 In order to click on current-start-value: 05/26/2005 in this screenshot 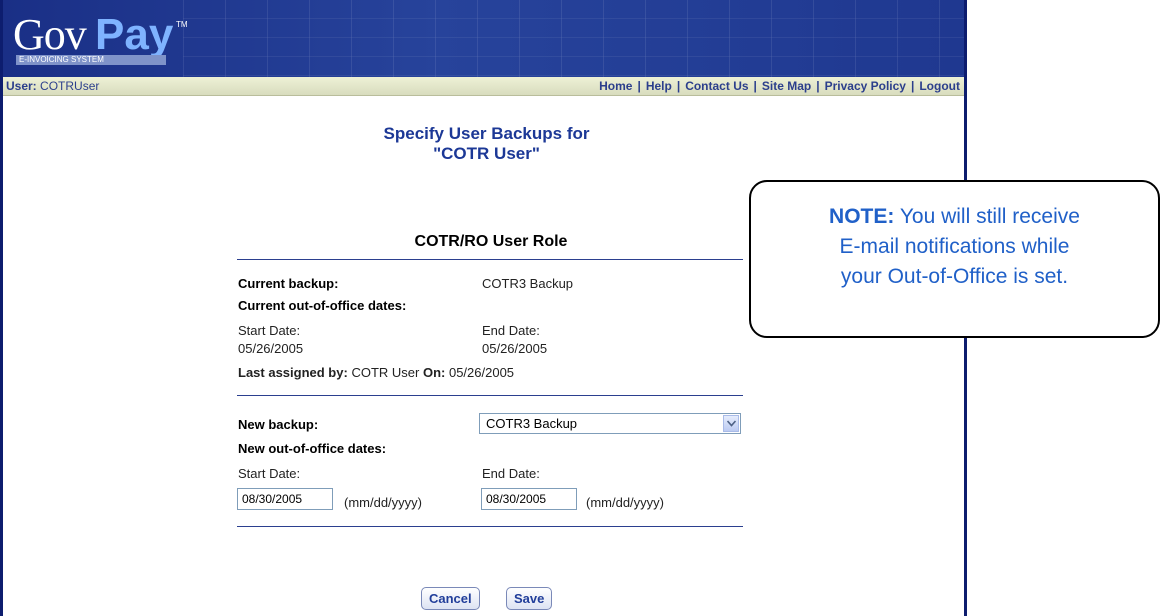, I will do `click(271, 348)`.